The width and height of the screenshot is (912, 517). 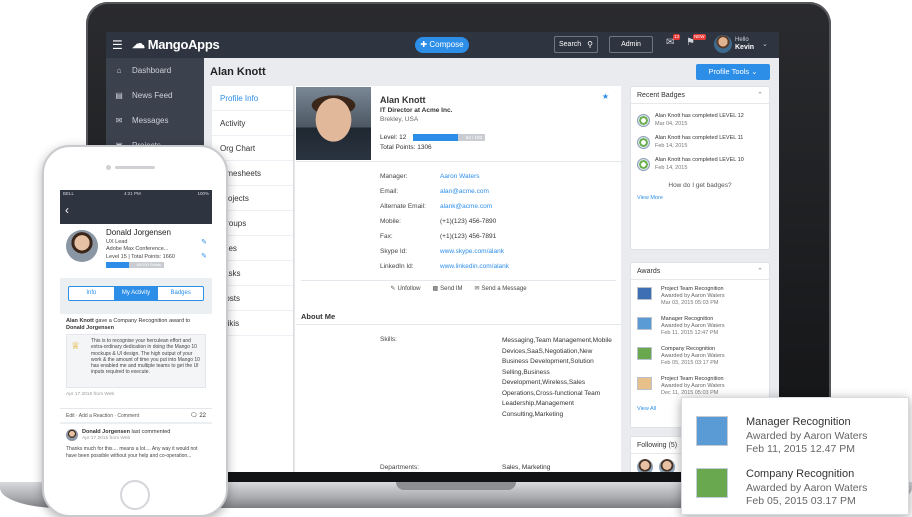 I want to click on back-chevron-icon: ‹, so click(x=67, y=210).